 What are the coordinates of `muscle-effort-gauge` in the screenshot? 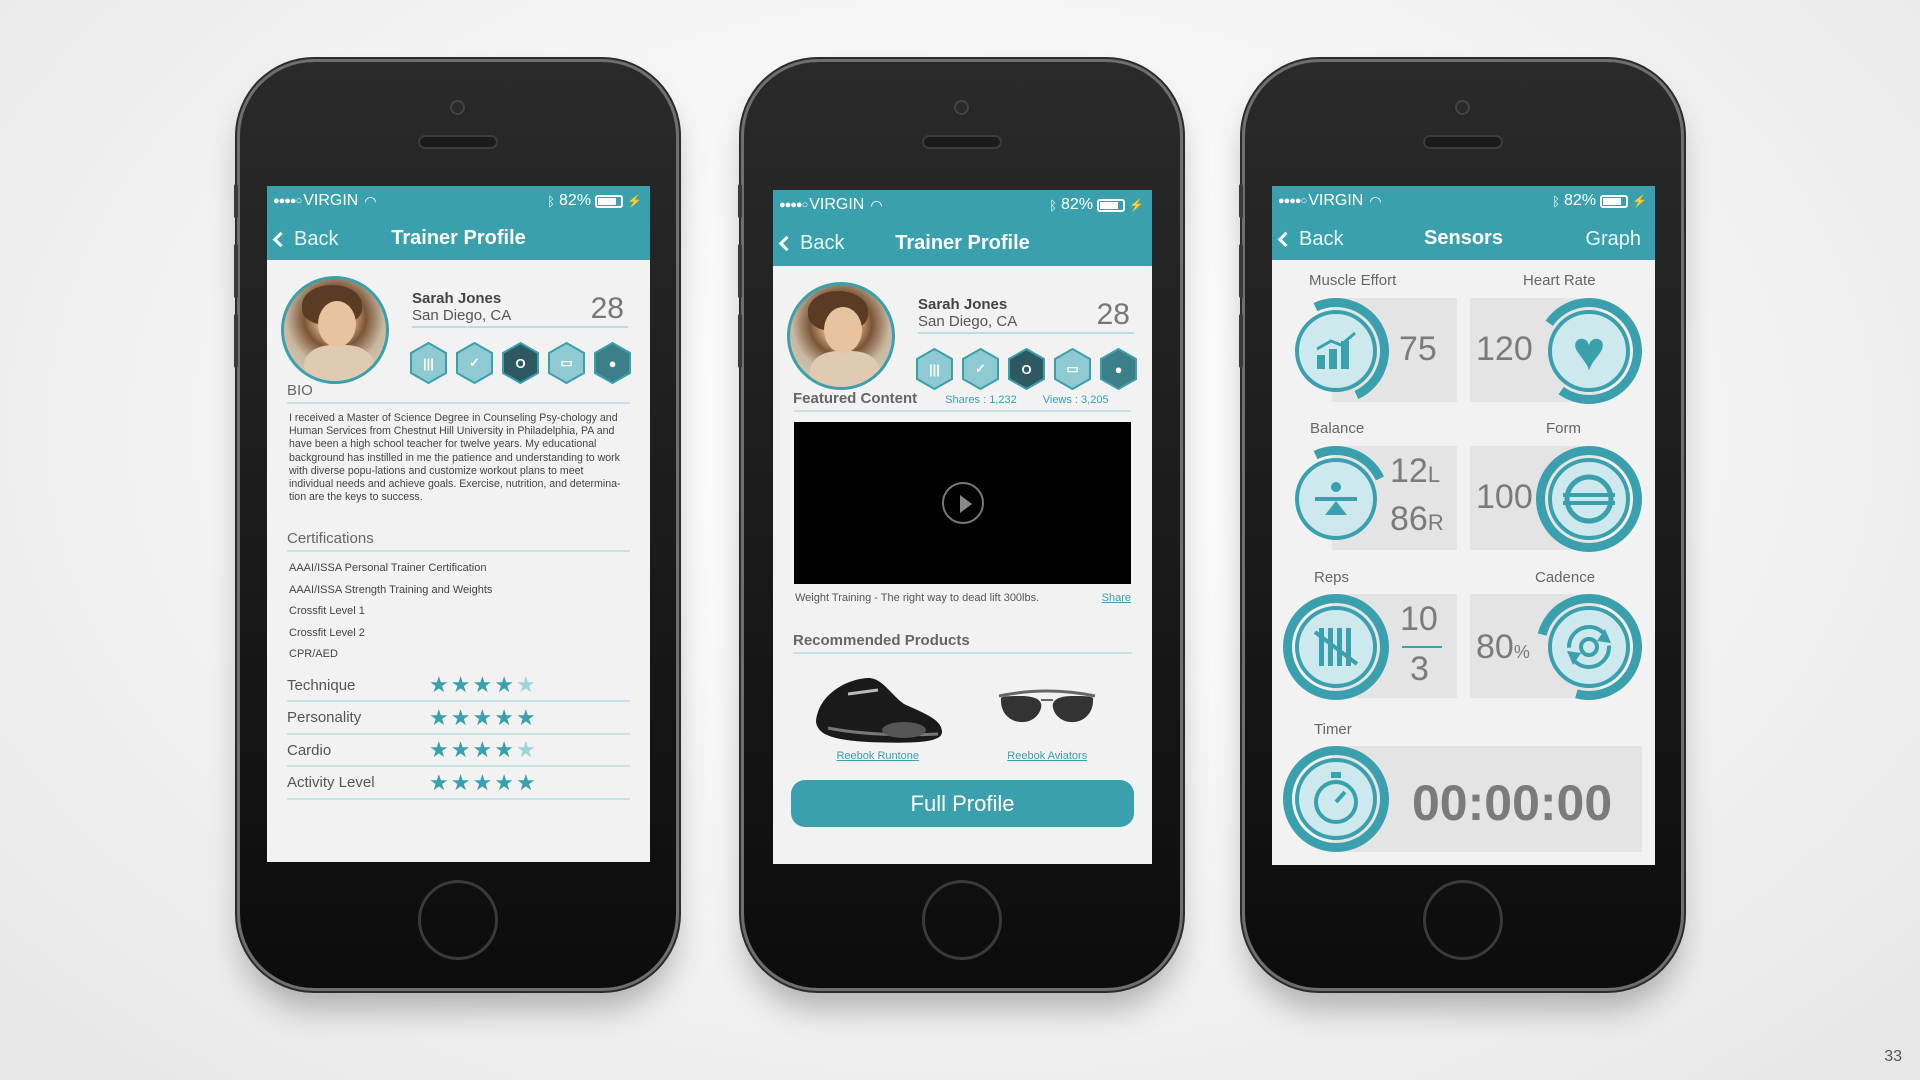 It's located at (1338, 351).